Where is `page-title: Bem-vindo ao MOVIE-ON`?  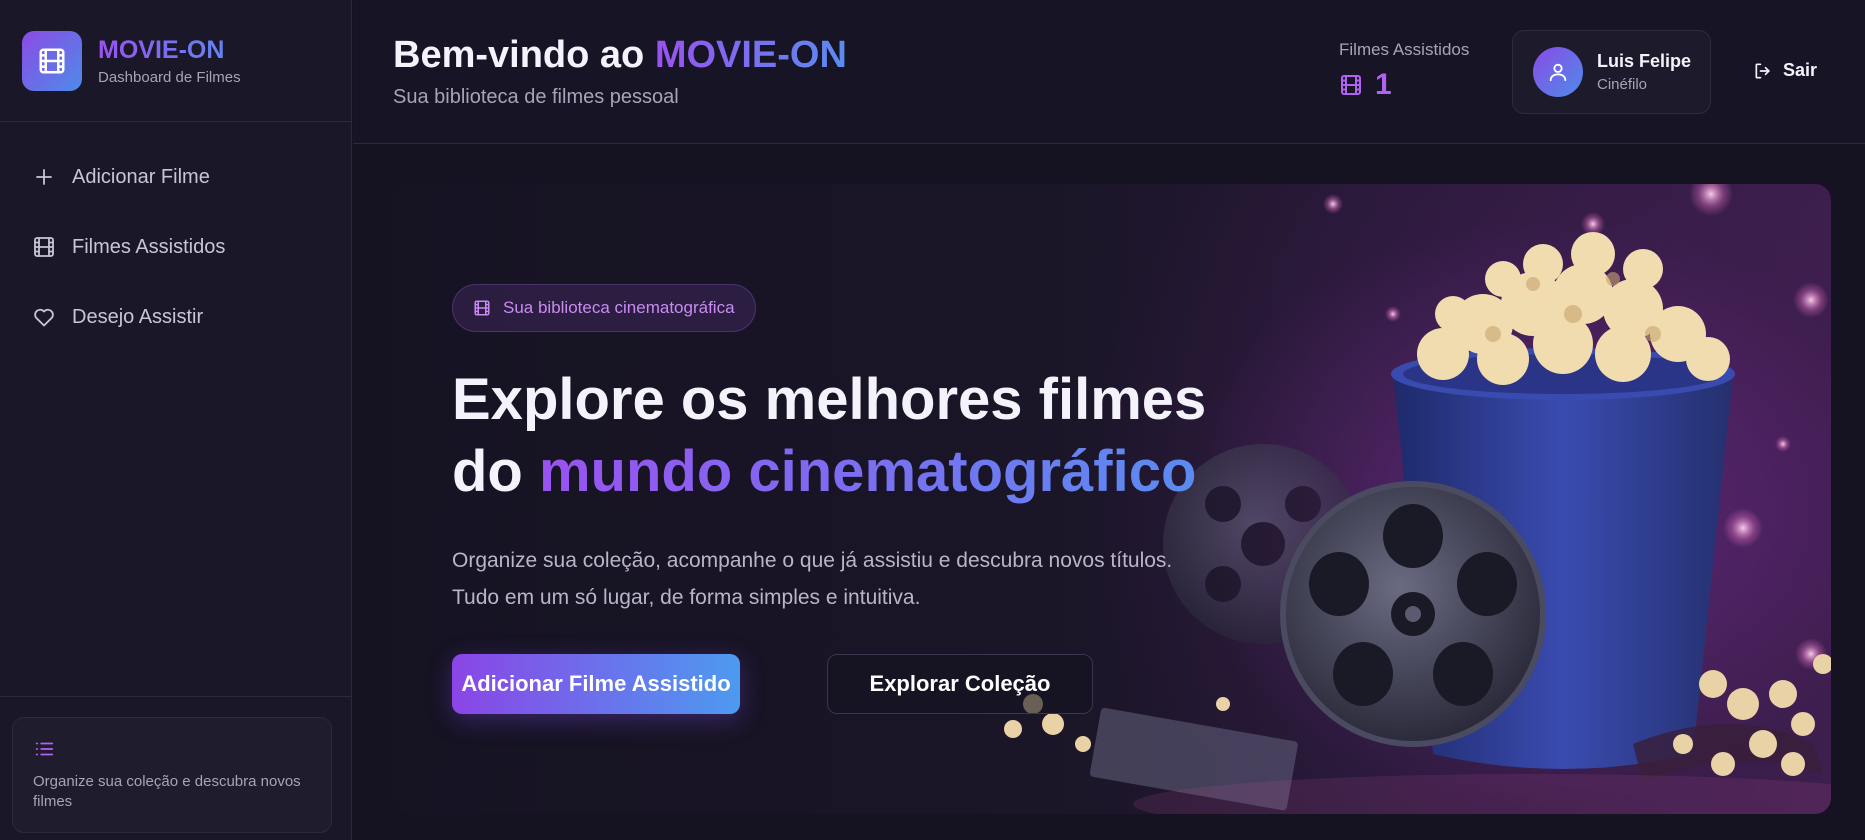 page-title: Bem-vindo ao MOVIE-ON is located at coordinates (620, 55).